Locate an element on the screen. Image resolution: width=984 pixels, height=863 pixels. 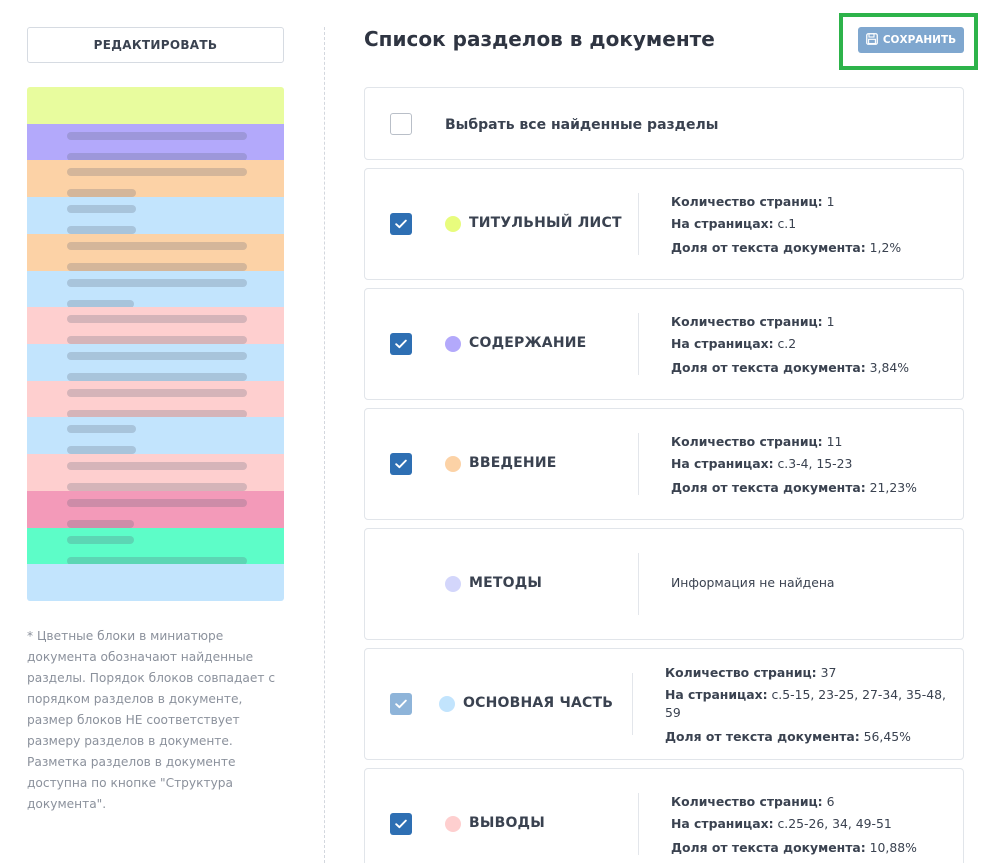
select-all-row: Выбрать все найденные разделы is located at coordinates (664, 123).